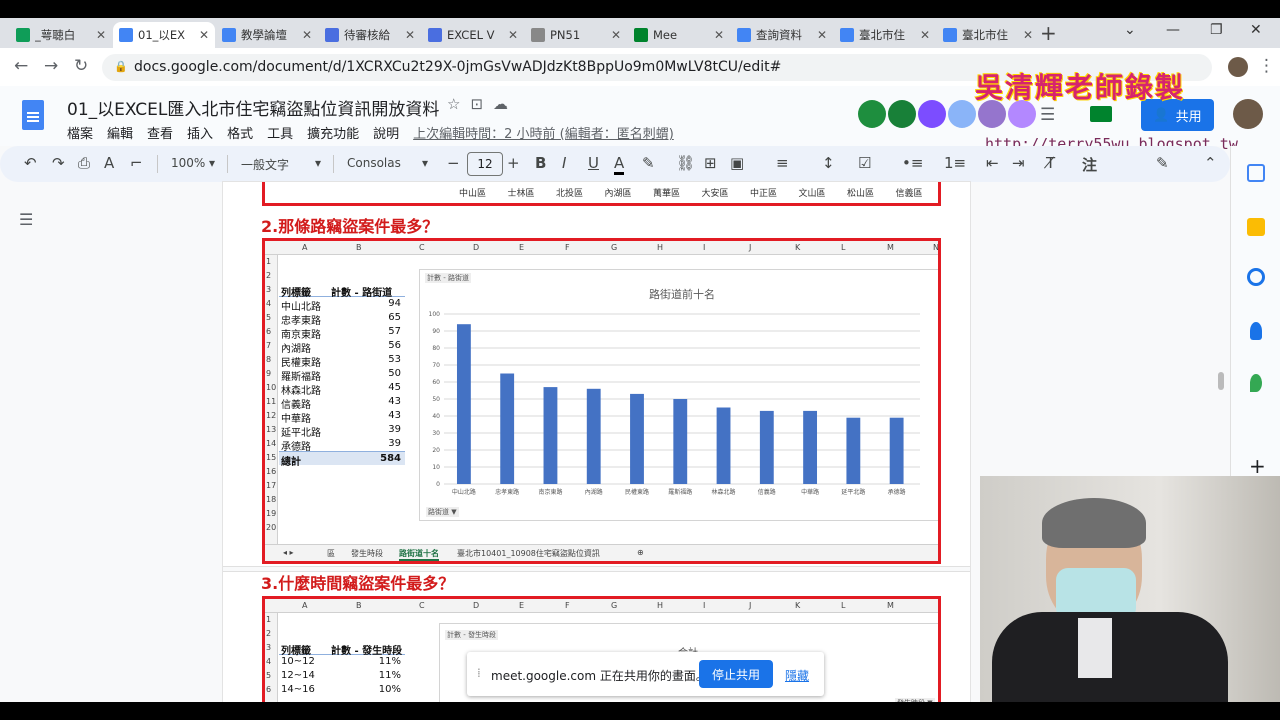 This screenshot has width=1280, height=720. Describe the element at coordinates (1256, 227) in the screenshot. I see `keep-icon` at that location.